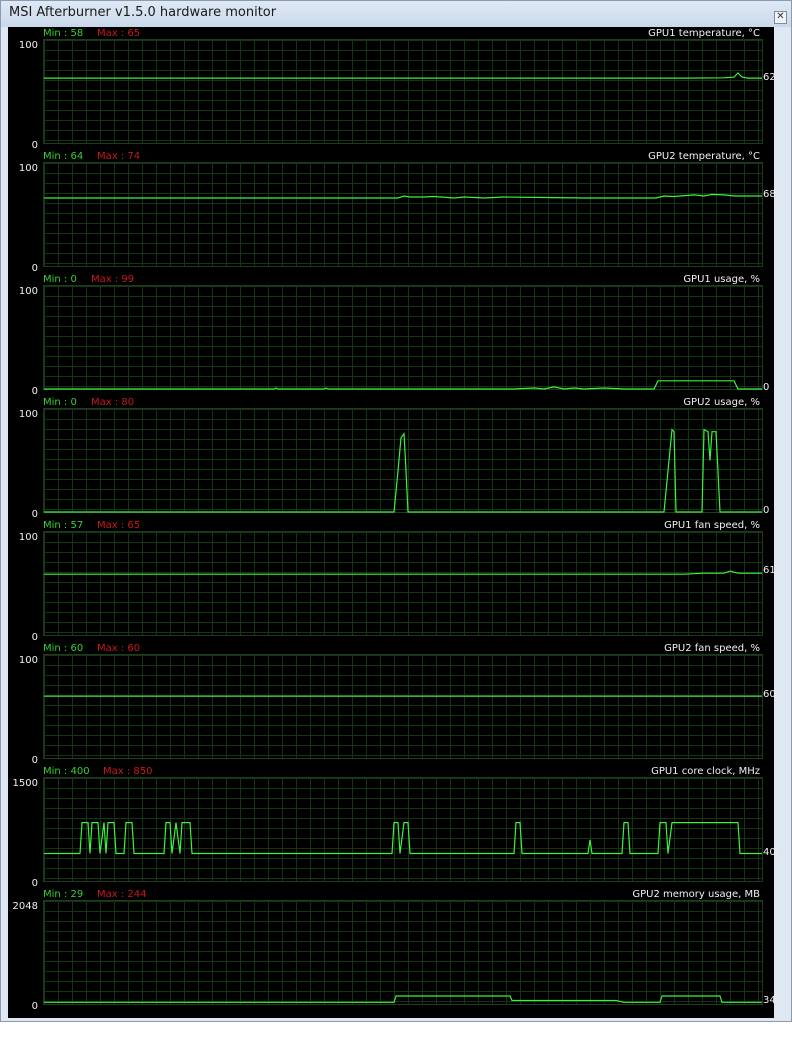 Image resolution: width=792 pixels, height=1046 pixels. I want to click on graph-title: GPU2 memory usage, MB, so click(696, 894).